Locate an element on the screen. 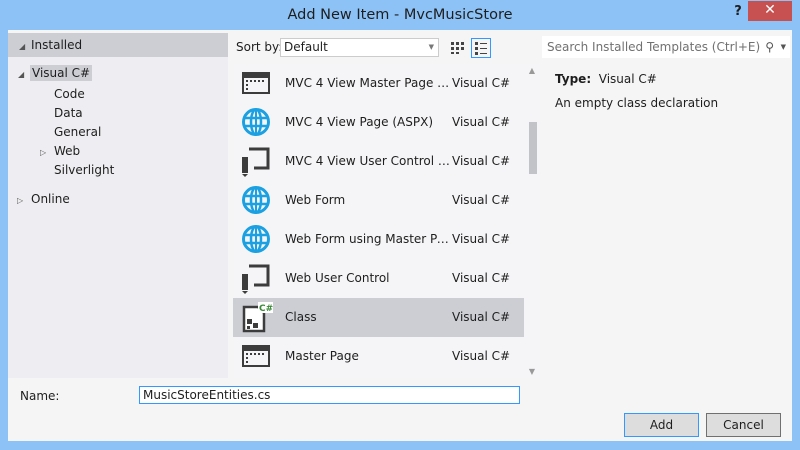 The image size is (800, 450). class-icon: C# is located at coordinates (257, 317).